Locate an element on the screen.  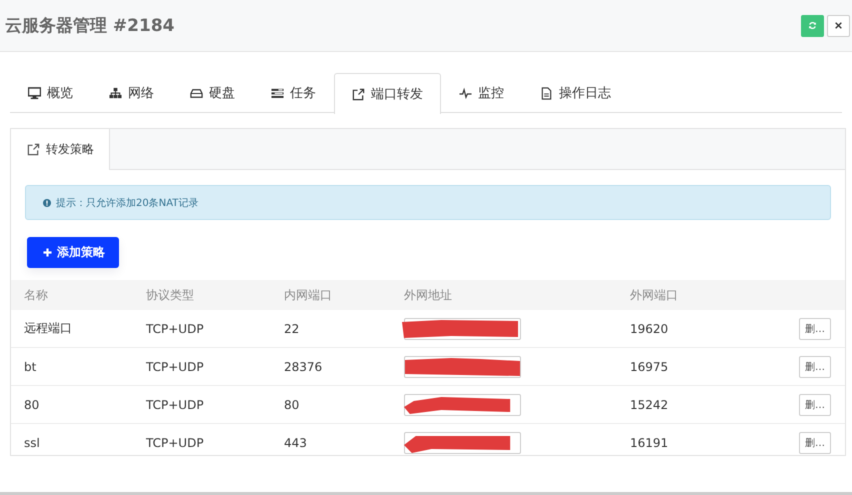
tab: 硬盘 is located at coordinates (212, 92).